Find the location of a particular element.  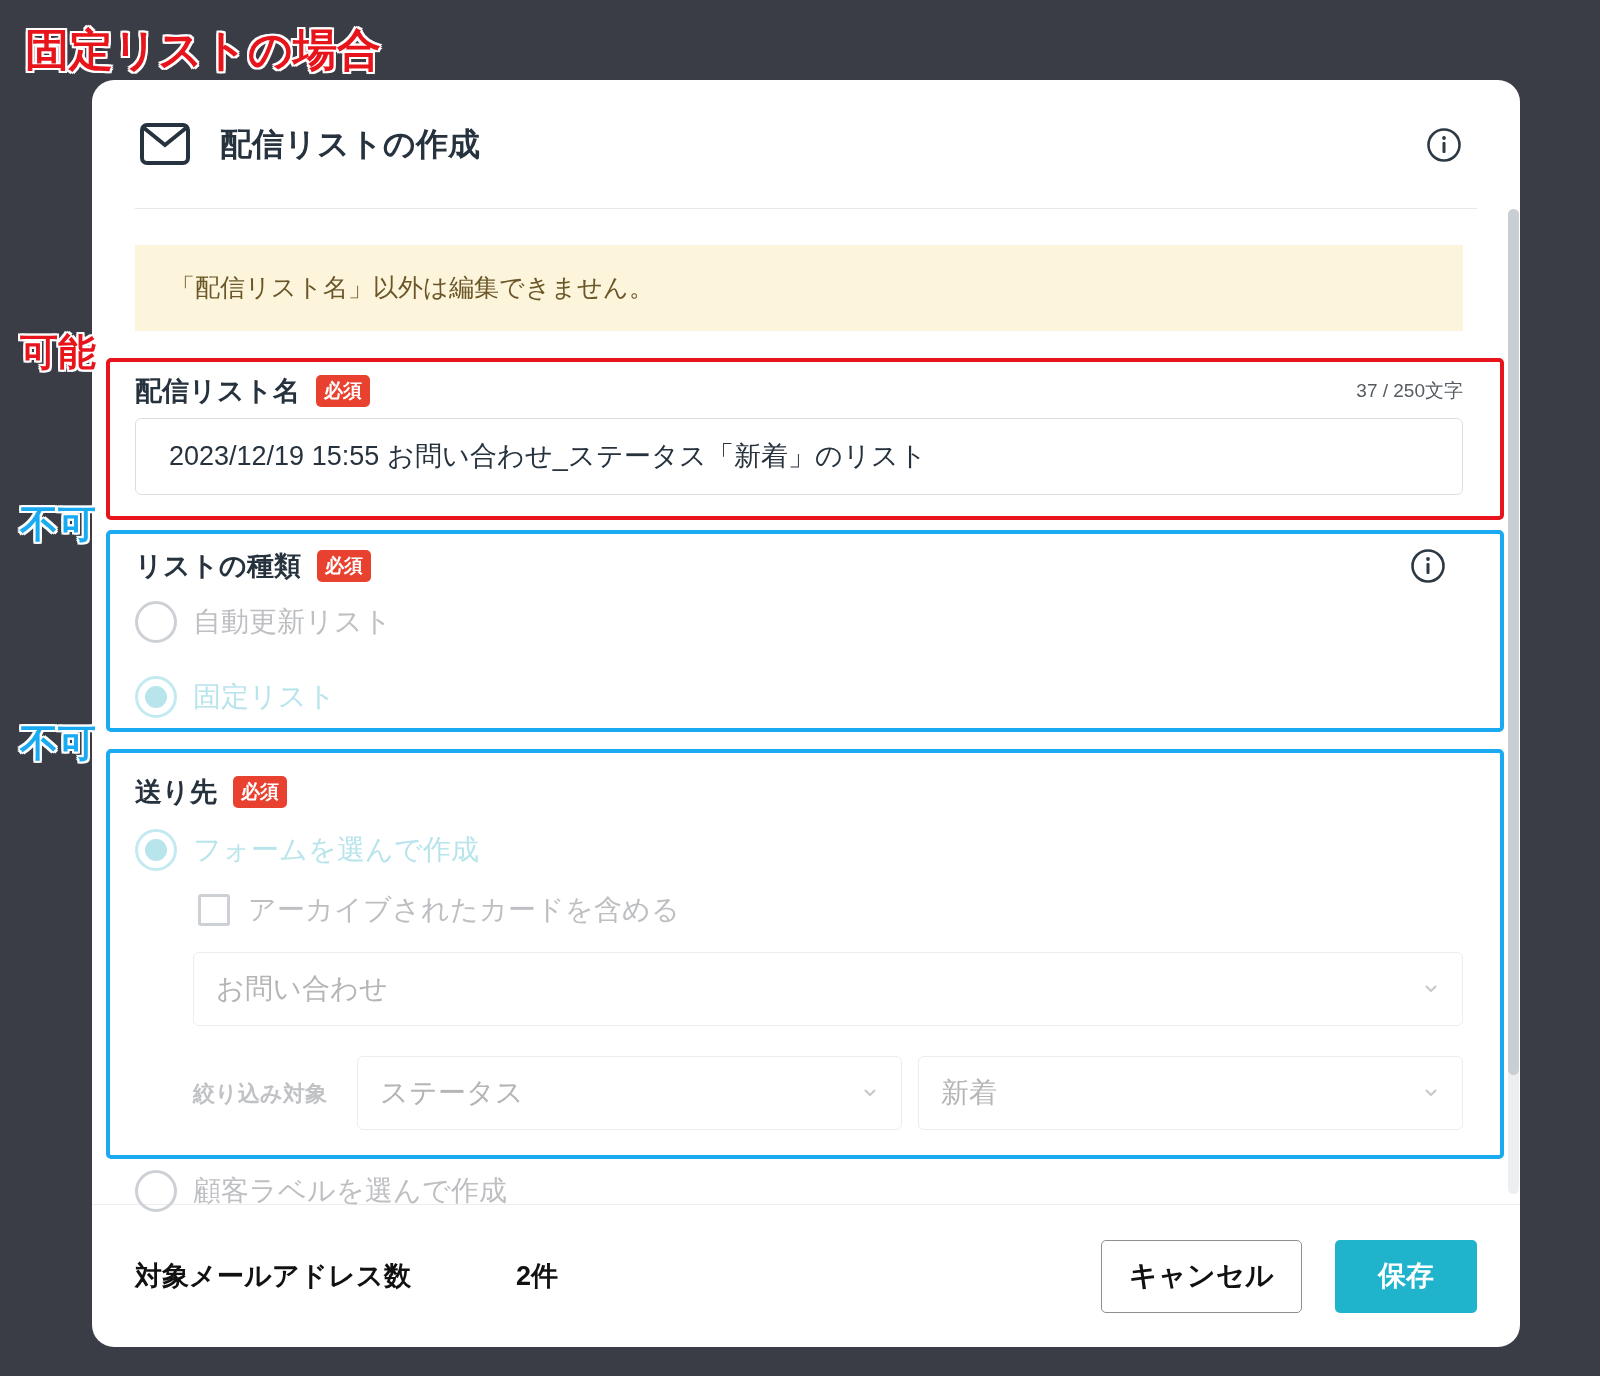

radio-label: 自動更新リスト is located at coordinates (292, 622).